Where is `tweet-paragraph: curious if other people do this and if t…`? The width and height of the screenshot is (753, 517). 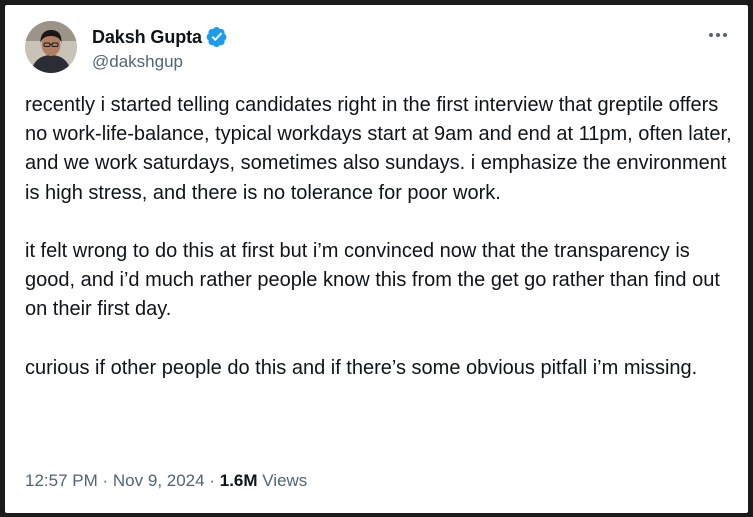
tweet-paragraph: curious if other people do this and if t… is located at coordinates (361, 367).